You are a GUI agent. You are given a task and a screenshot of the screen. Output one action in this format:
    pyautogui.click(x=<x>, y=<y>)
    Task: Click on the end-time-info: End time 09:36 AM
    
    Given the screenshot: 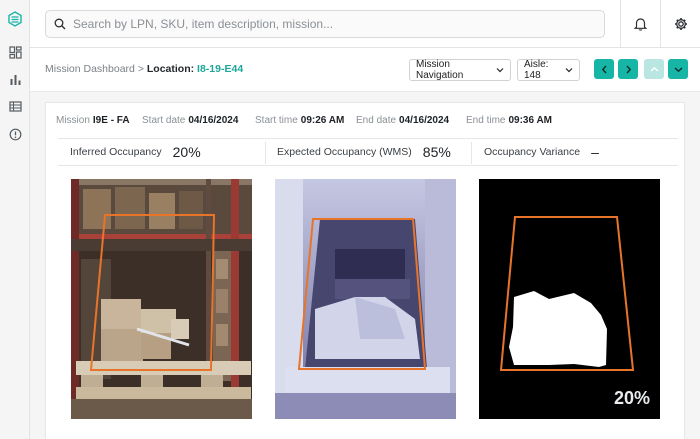 What is the action you would take?
    pyautogui.click(x=509, y=120)
    